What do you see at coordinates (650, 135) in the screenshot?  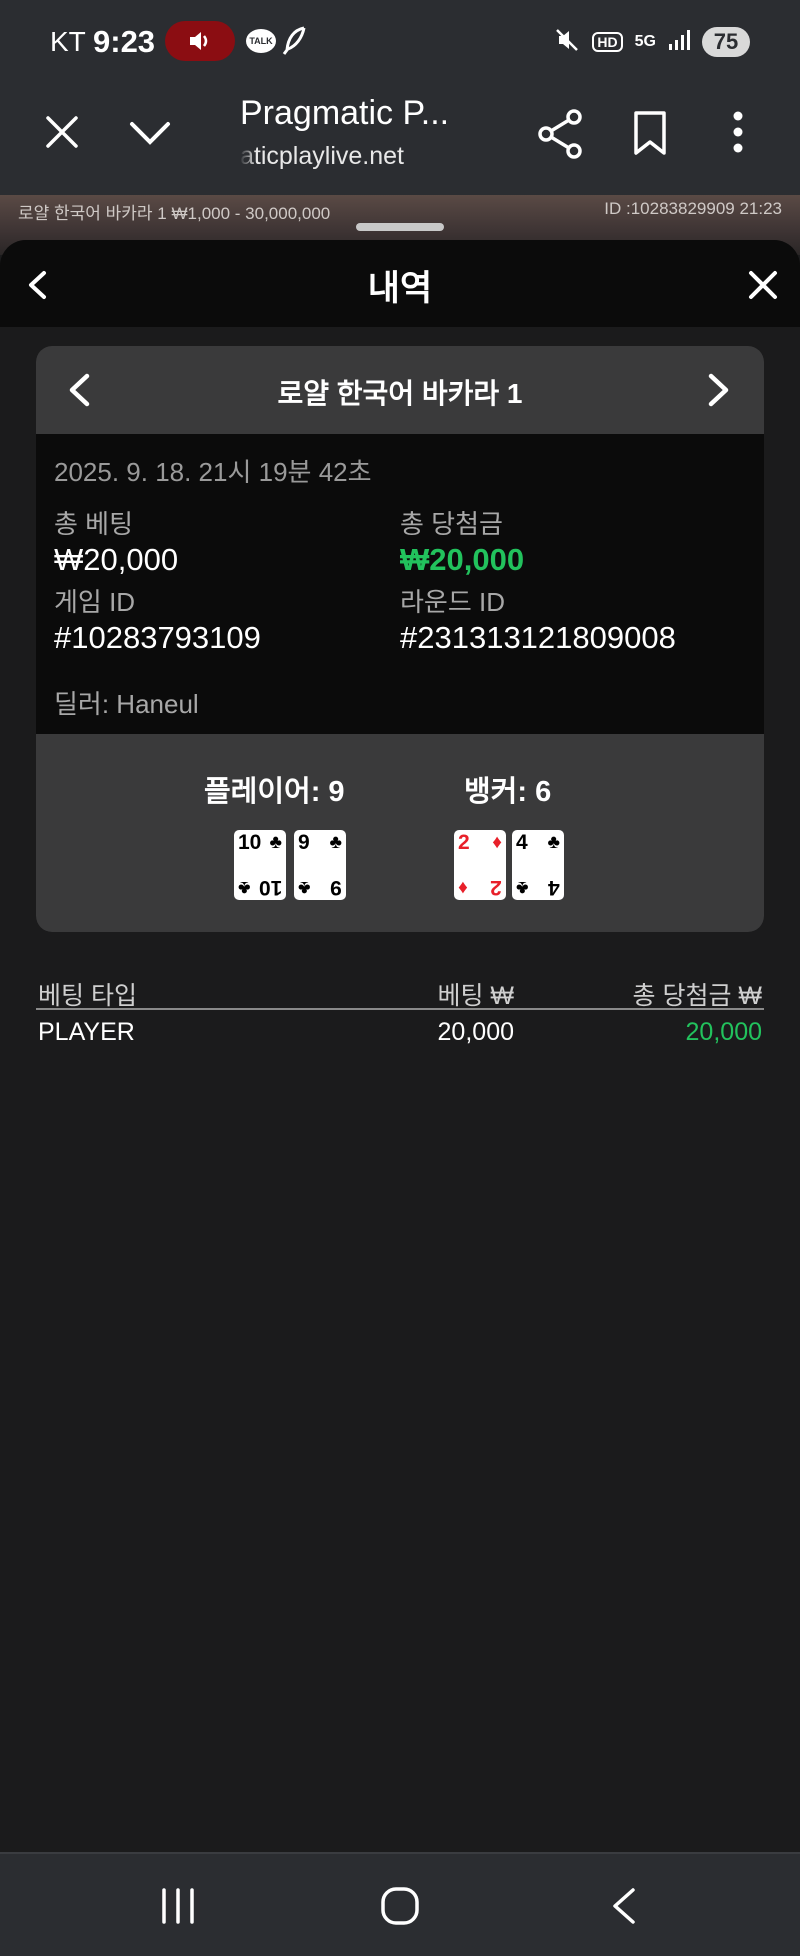 I see `bookmark-icon` at bounding box center [650, 135].